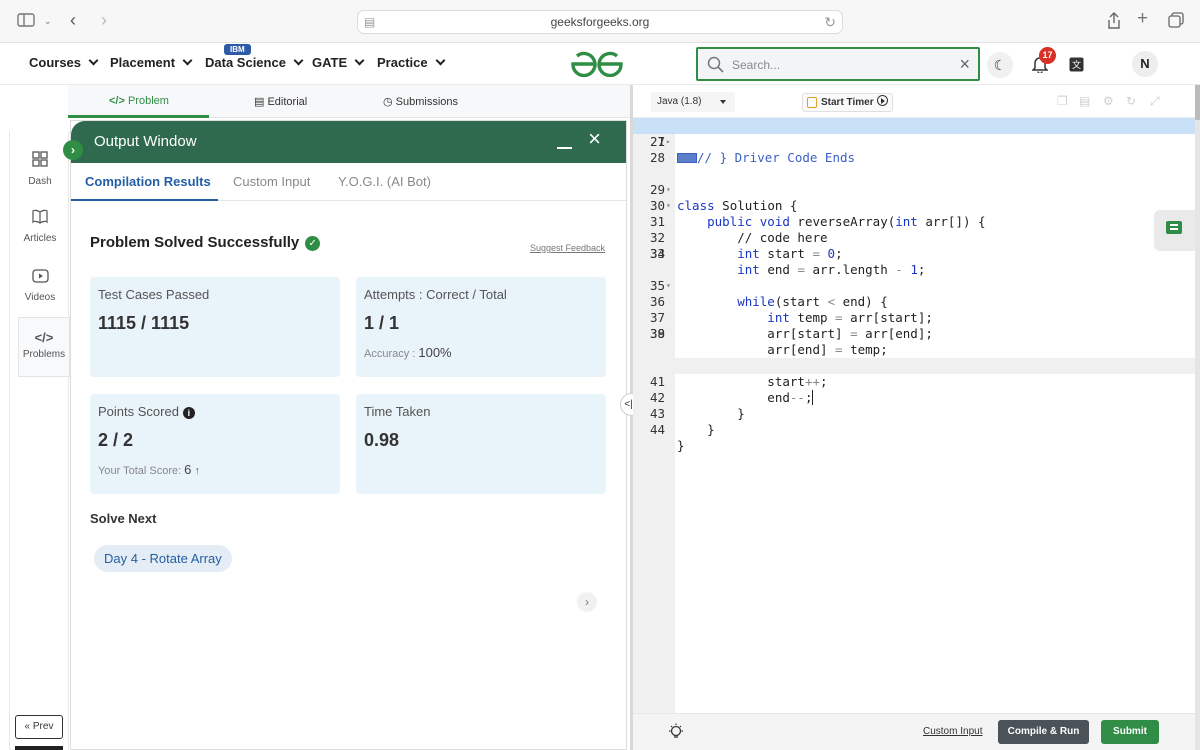 The image size is (1200, 750). What do you see at coordinates (1145, 64) in the screenshot?
I see `avatar: N` at bounding box center [1145, 64].